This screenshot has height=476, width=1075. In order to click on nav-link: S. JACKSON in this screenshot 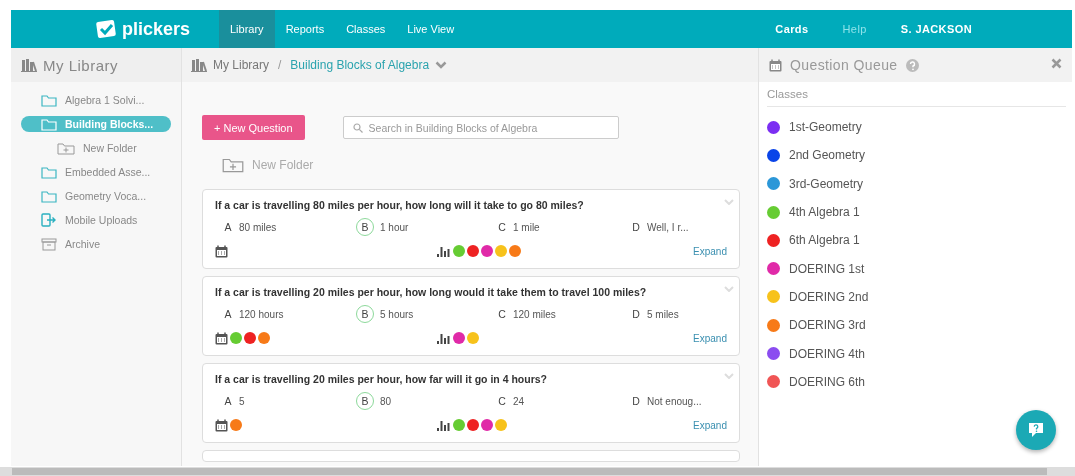, I will do `click(936, 29)`.